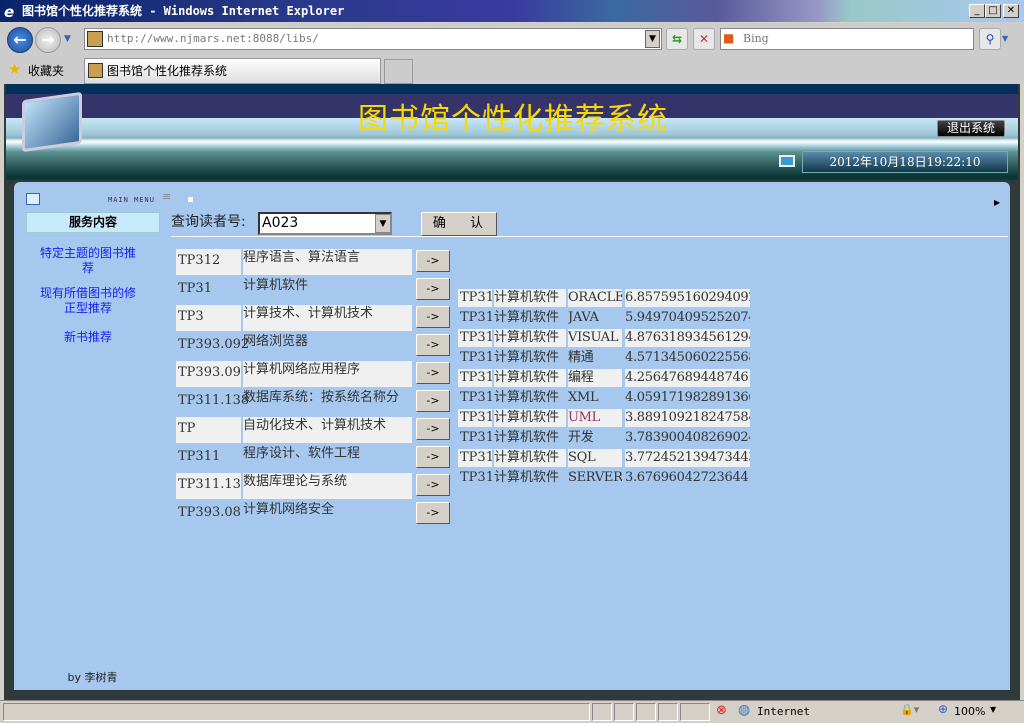 The height and width of the screenshot is (723, 1024). What do you see at coordinates (327, 262) in the screenshot?
I see `category-name: 程序语言、算法语言` at bounding box center [327, 262].